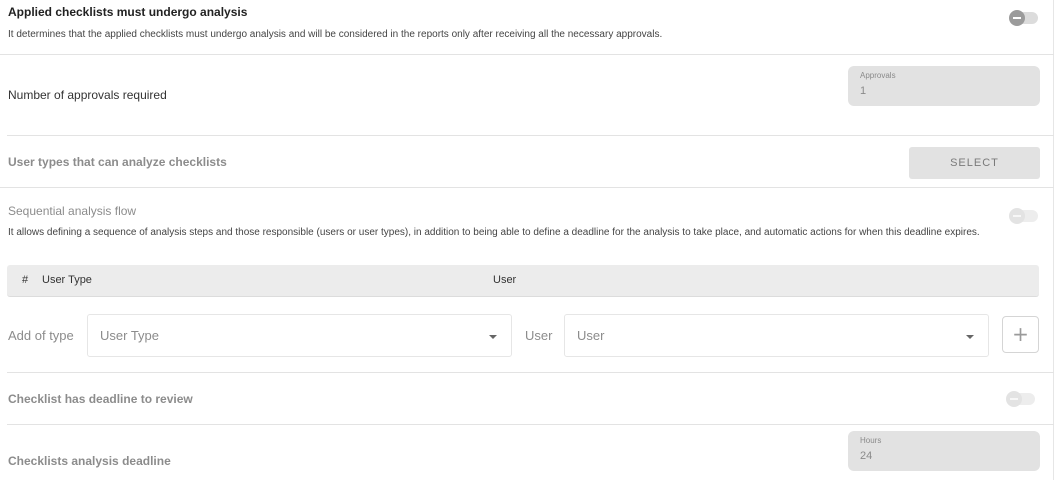 This screenshot has width=1054, height=480. Describe the element at coordinates (89, 461) in the screenshot. I see `analysis-deadline-label: Checklists analysis deadline` at that location.